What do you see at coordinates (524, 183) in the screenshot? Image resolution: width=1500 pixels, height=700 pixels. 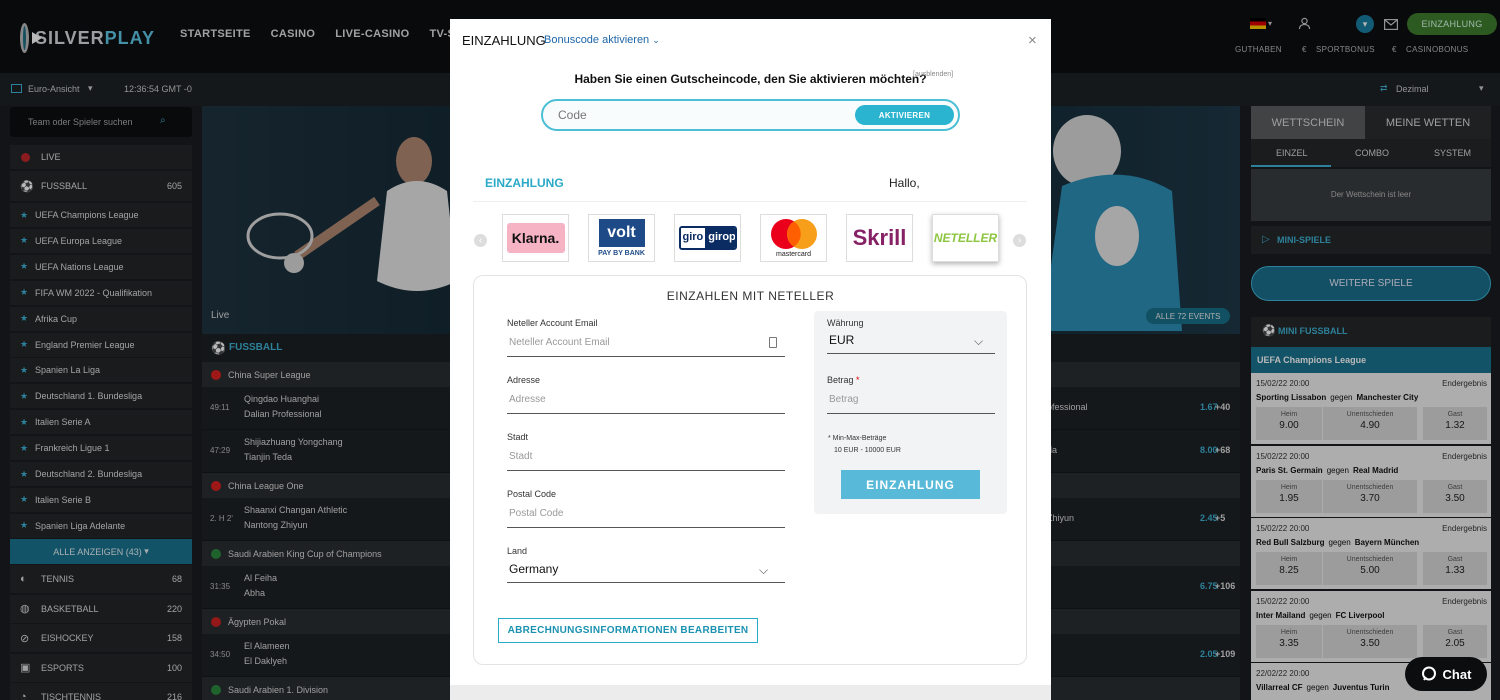 I see `deposit-heading: EINZAHLUNG` at bounding box center [524, 183].